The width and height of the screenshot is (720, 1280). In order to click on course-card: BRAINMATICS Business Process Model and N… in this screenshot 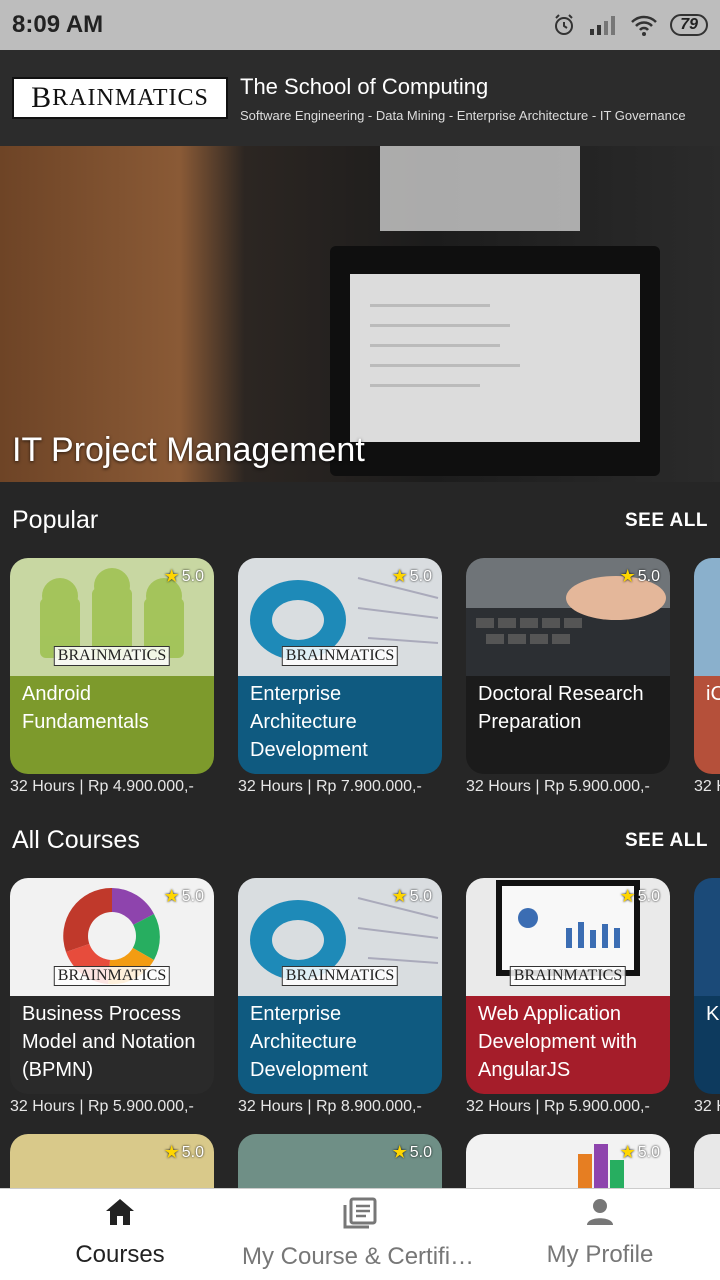, I will do `click(112, 997)`.